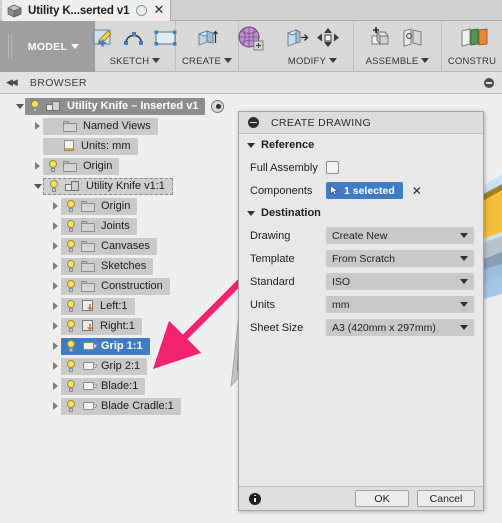  I want to click on tree-row: Sketches, so click(120, 266).